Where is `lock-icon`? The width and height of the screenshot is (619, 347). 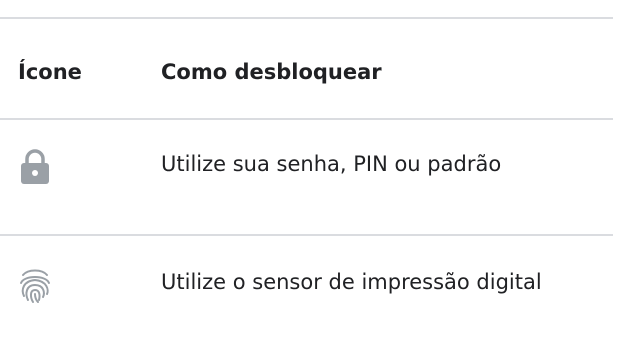 lock-icon is located at coordinates (35, 166).